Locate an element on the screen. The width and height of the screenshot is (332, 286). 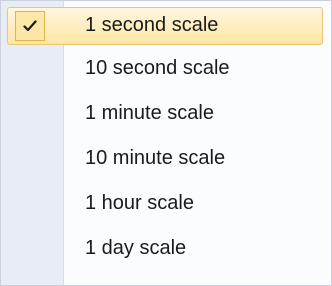
menu-item-label: 1 second scale is located at coordinates (152, 25).